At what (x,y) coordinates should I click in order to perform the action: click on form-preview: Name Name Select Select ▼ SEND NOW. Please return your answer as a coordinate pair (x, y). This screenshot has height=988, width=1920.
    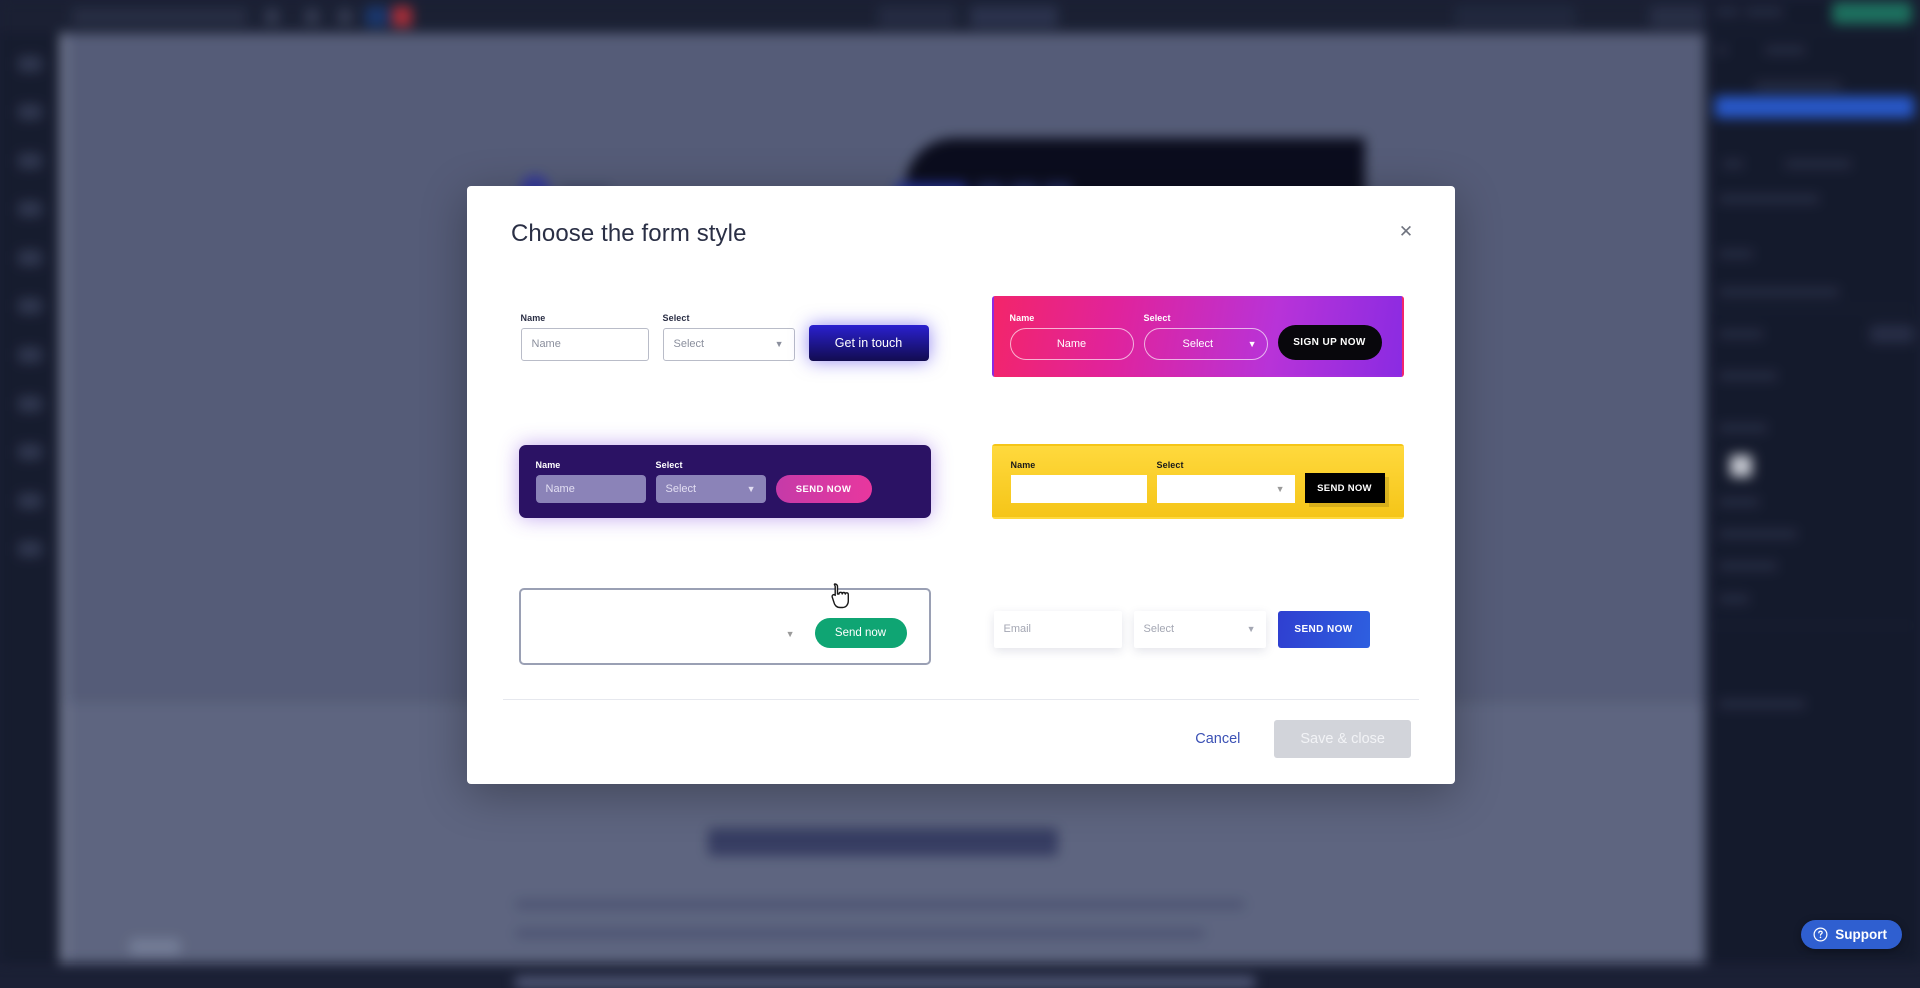
    Looking at the image, I should click on (725, 481).